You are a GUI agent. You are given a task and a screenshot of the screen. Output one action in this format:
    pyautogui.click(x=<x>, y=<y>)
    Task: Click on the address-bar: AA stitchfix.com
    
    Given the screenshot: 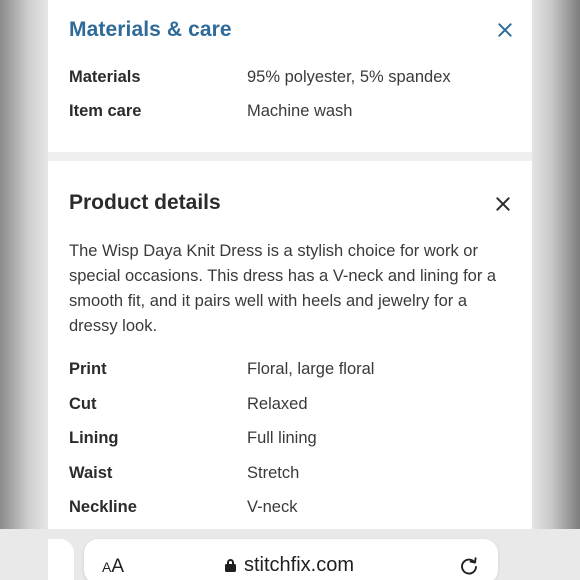 What is the action you would take?
    pyautogui.click(x=291, y=559)
    